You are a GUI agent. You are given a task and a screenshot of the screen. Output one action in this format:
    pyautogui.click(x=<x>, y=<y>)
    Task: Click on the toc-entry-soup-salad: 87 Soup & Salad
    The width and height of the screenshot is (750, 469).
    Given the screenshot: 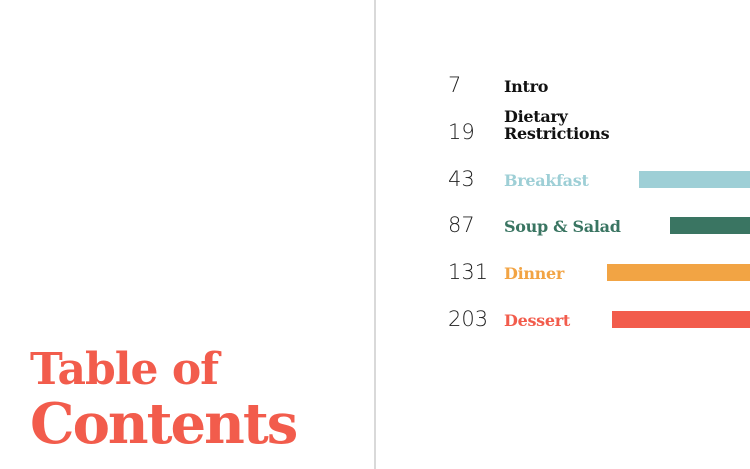 What is the action you would take?
    pyautogui.click(x=599, y=228)
    